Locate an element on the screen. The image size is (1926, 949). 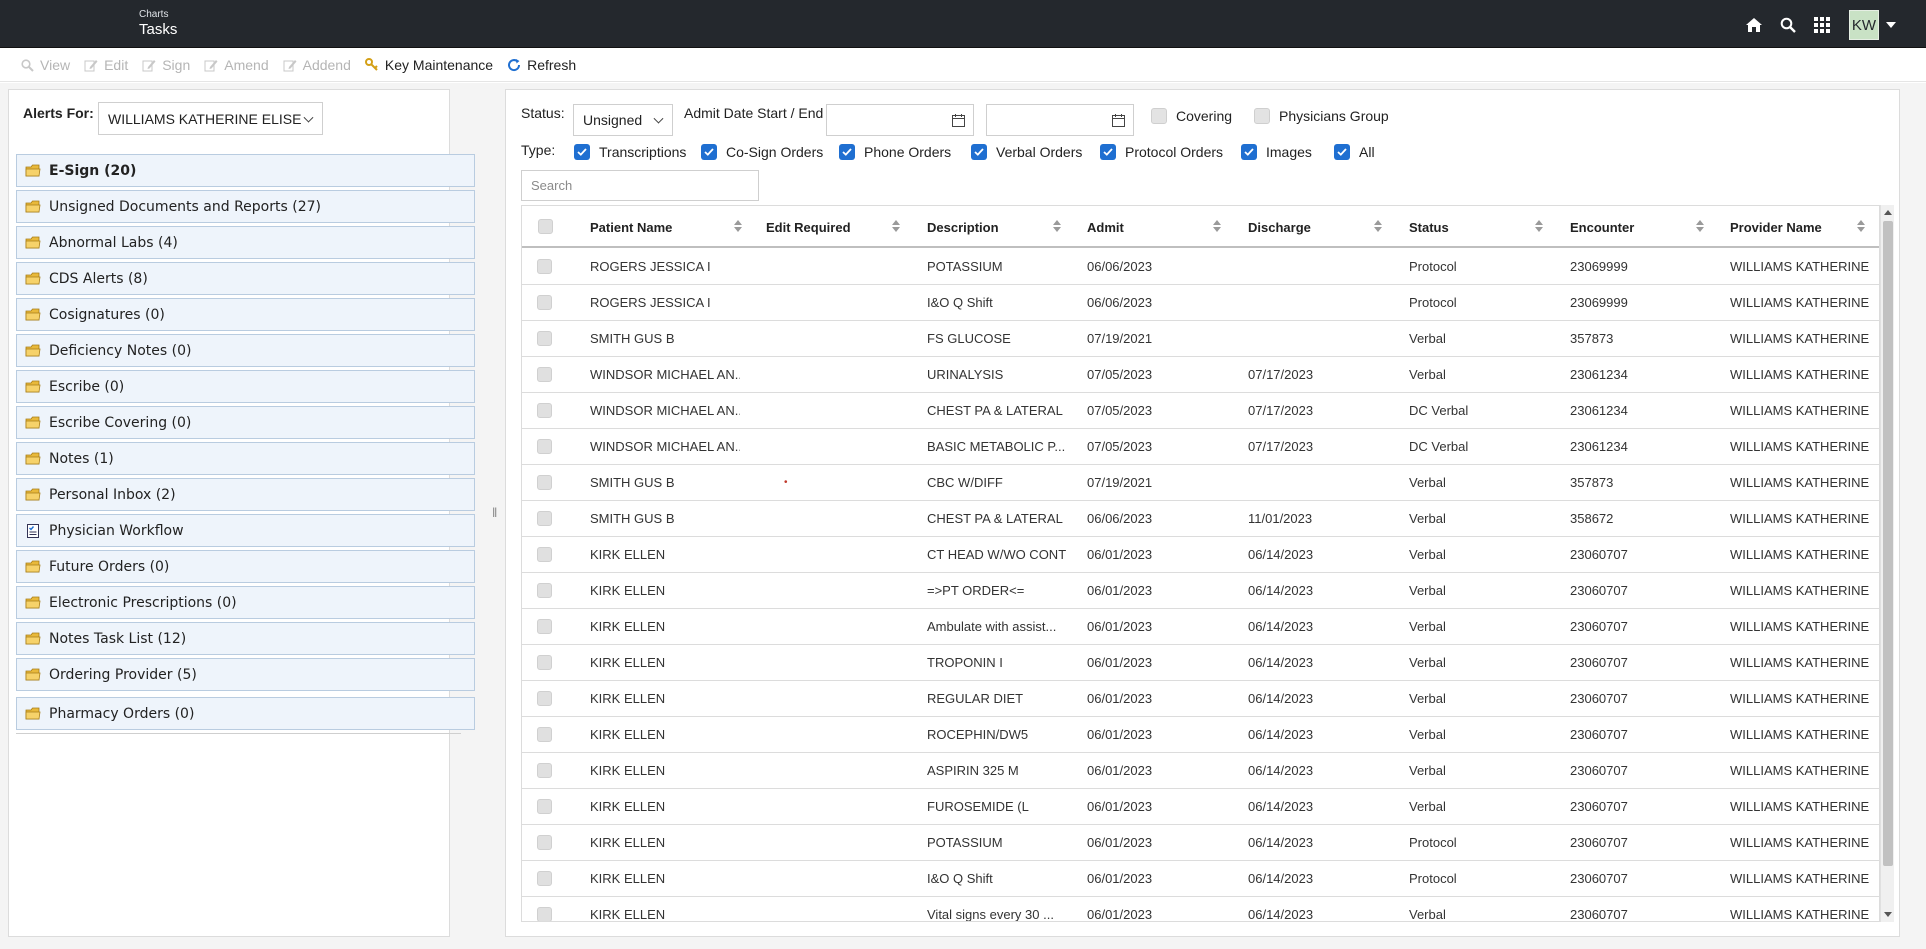
column-header: Description is located at coordinates (963, 227).